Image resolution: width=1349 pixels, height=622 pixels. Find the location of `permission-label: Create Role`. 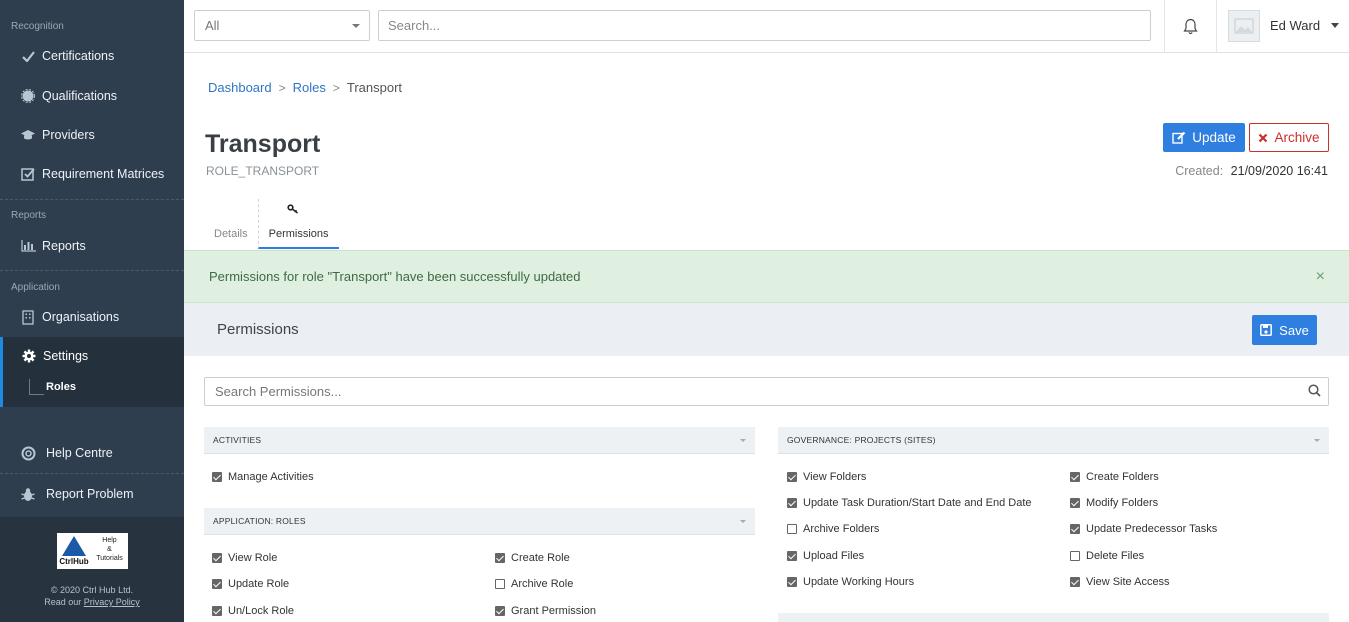

permission-label: Create Role is located at coordinates (540, 558).